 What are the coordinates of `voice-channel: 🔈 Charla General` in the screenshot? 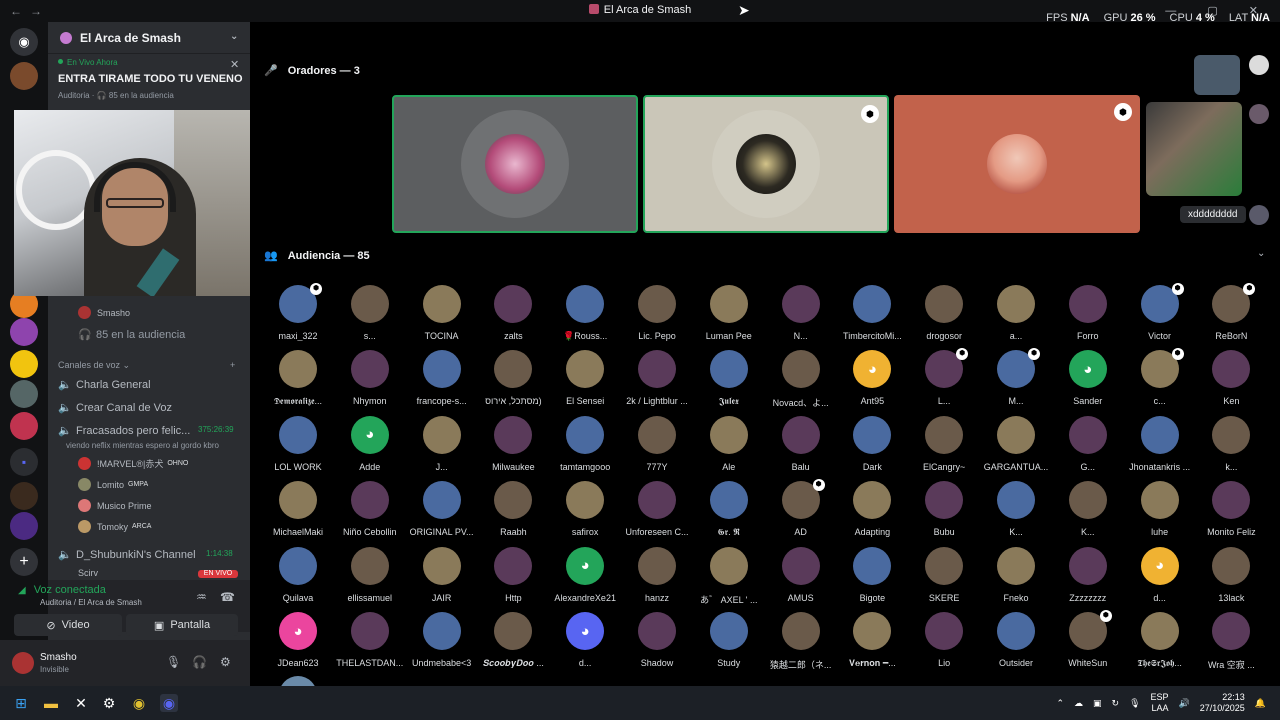 It's located at (104, 384).